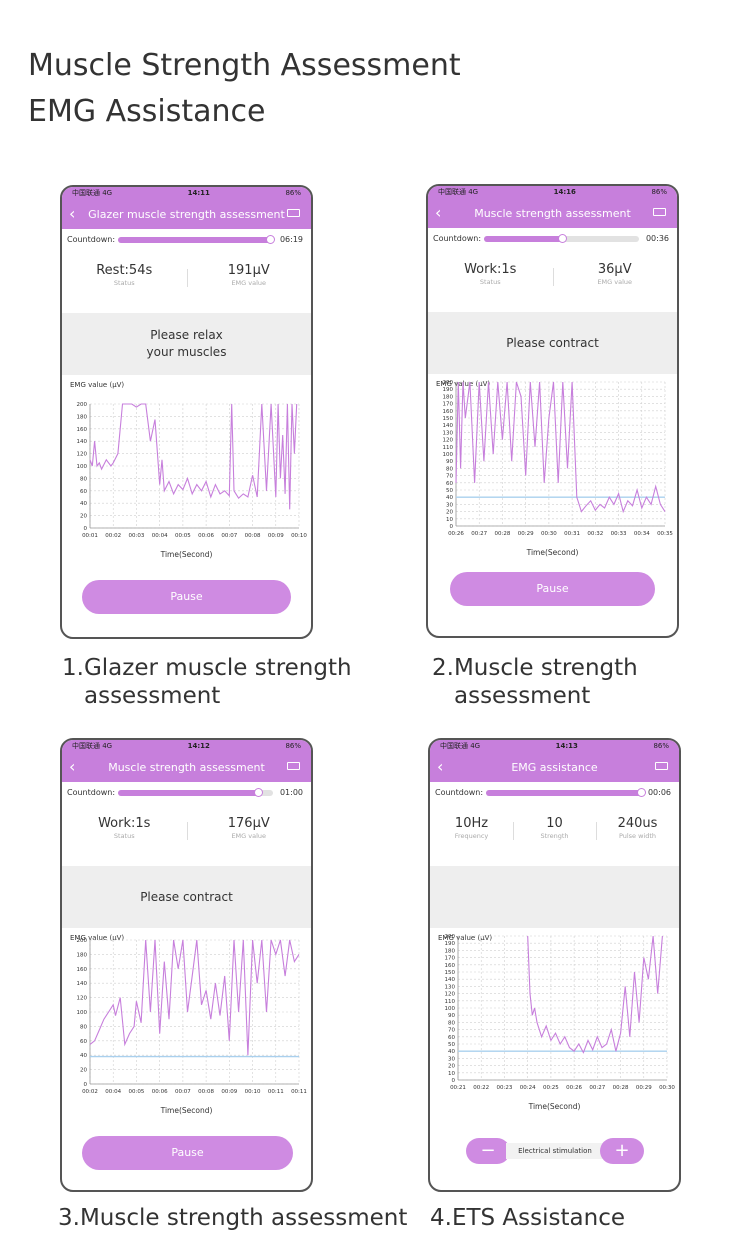 This screenshot has height=1250, width=750. What do you see at coordinates (450, 973) in the screenshot?
I see `y-tick-label: 150` at bounding box center [450, 973].